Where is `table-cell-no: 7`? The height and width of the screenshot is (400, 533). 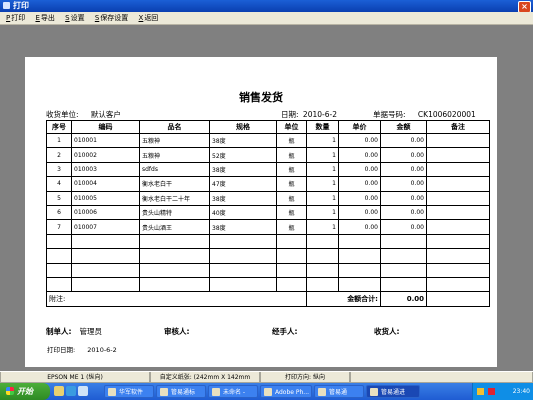 table-cell-no: 7 is located at coordinates (59, 227).